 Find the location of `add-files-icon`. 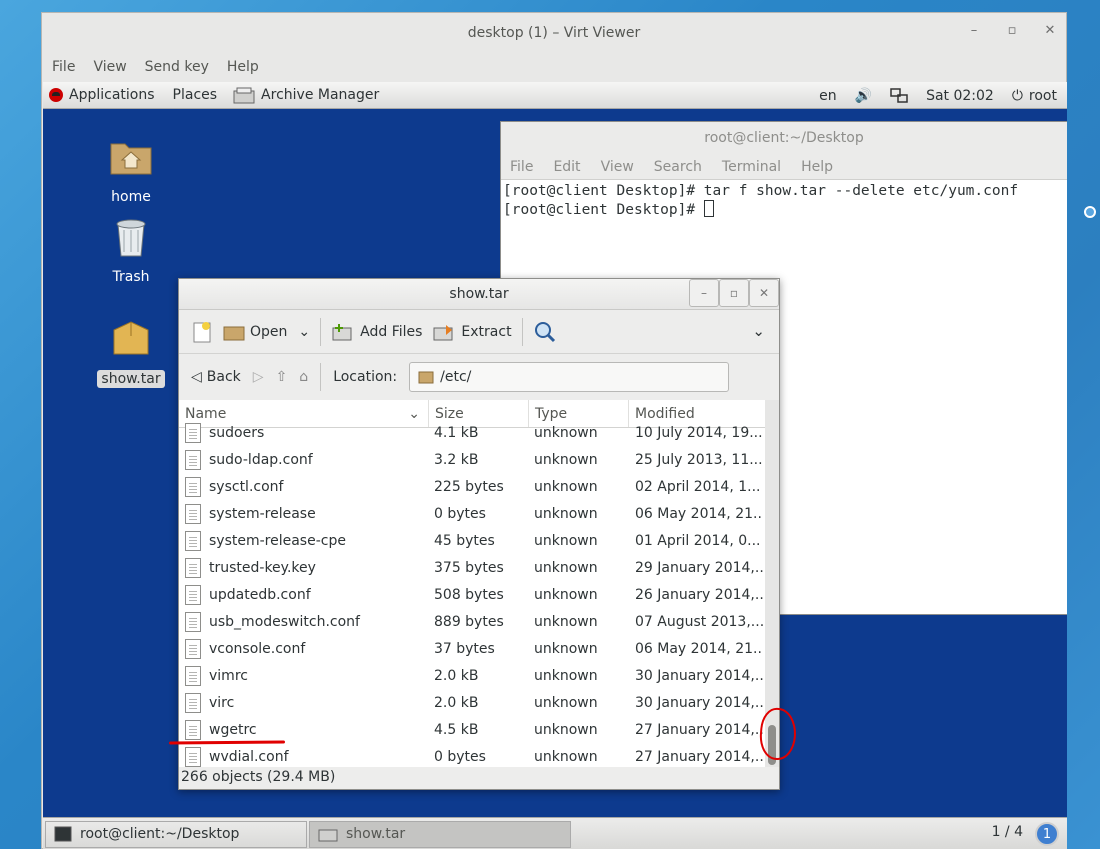

add-files-icon is located at coordinates (342, 331).